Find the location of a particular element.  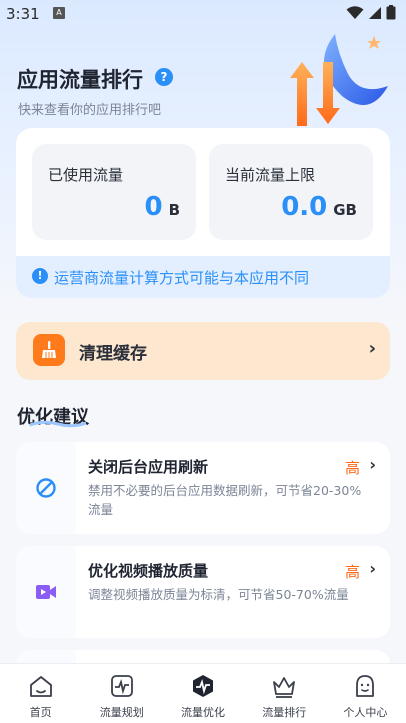

clean-cache-button: 清理缓存 › is located at coordinates (203, 351).